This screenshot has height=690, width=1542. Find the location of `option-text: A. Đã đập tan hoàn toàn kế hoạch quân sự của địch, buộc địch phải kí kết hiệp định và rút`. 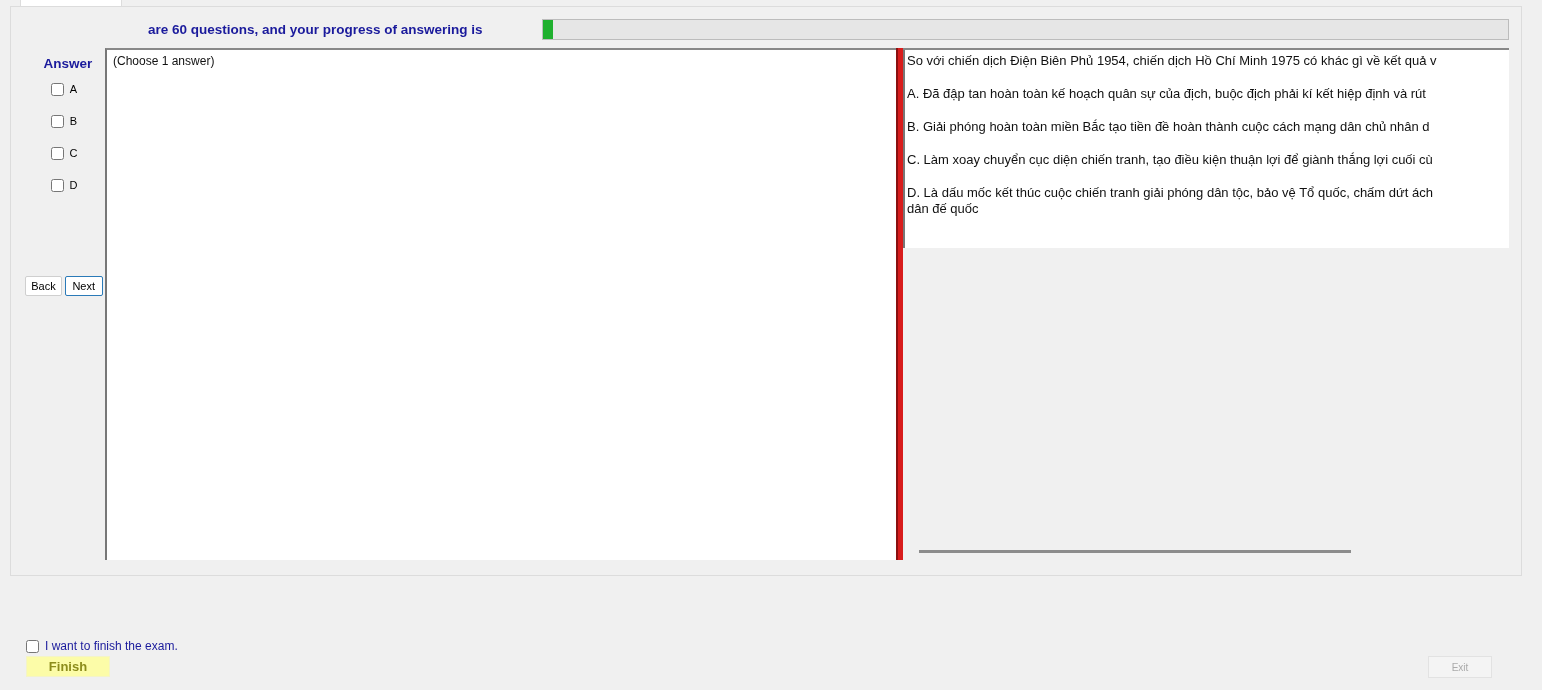

option-text: A. Đã đập tan hoàn toàn kế hoạch quân sự của địch, buộc địch phải kí kết hiệp định và rút is located at coordinates (1167, 94).